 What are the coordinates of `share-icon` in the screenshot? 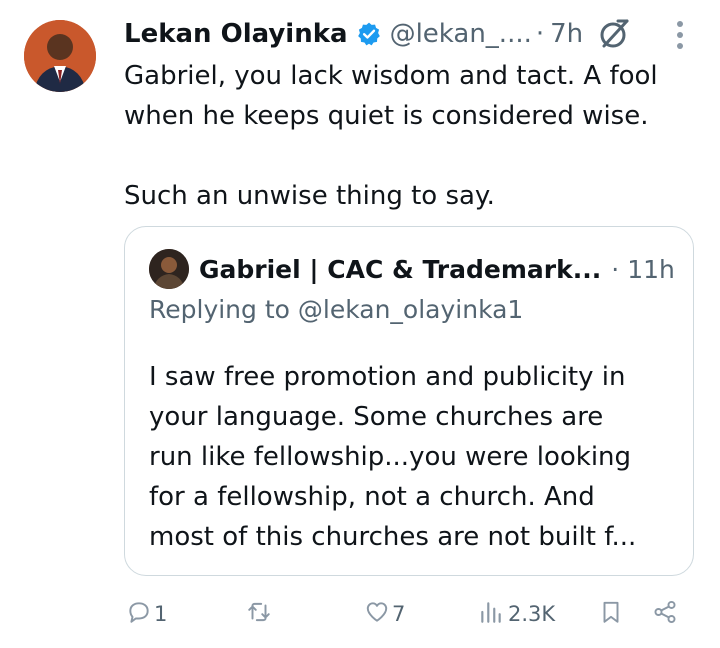 It's located at (665, 614).